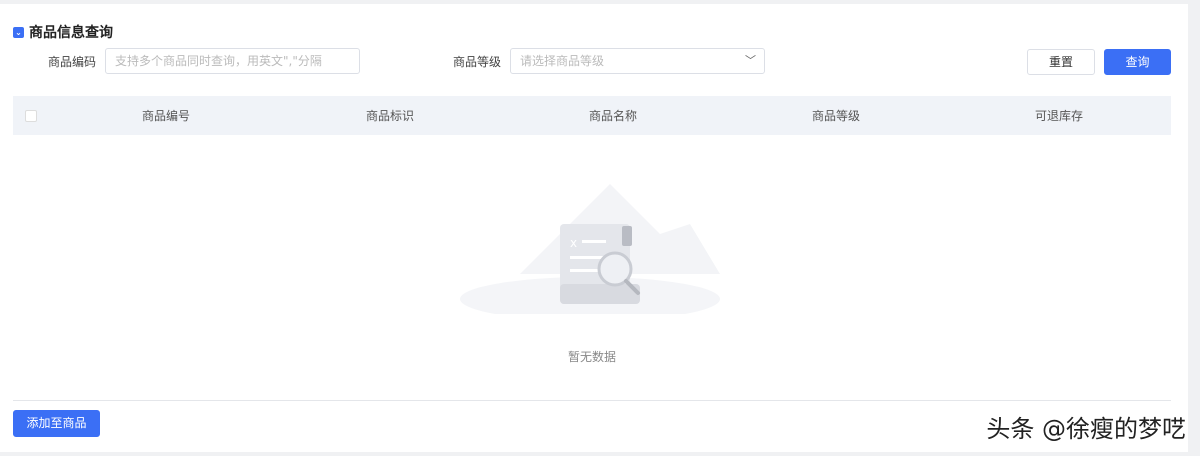 Image resolution: width=1200 pixels, height=456 pixels. Describe the element at coordinates (1059, 116) in the screenshot. I see `column-header: 可退库存` at that location.